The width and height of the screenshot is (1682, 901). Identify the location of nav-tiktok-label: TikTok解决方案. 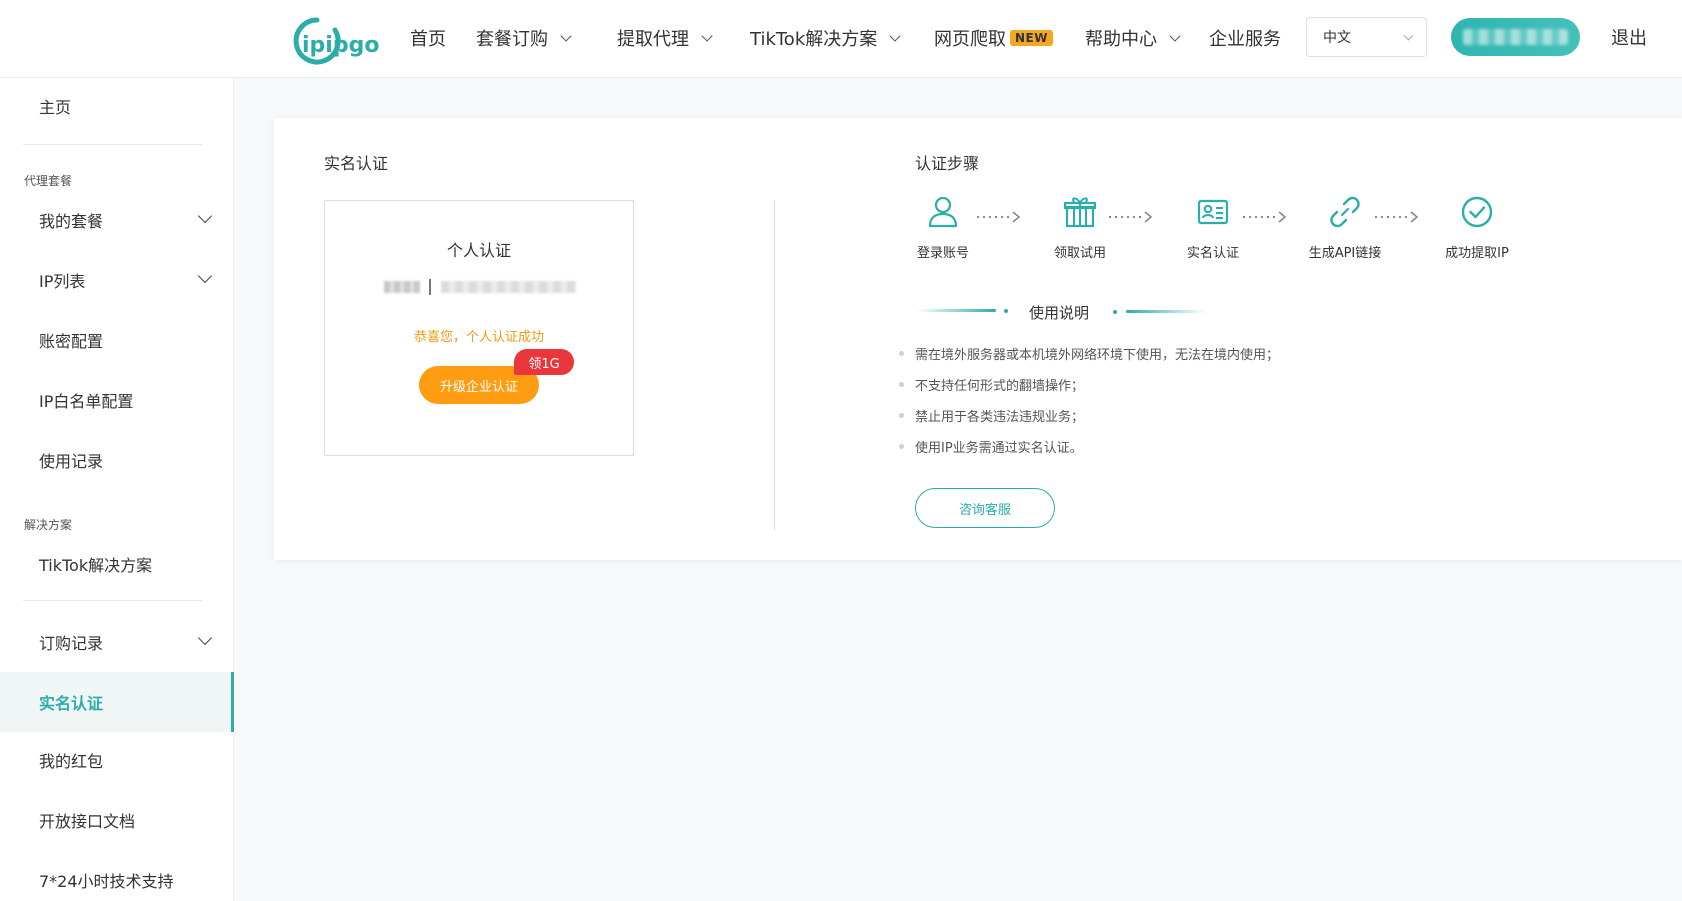
(814, 39).